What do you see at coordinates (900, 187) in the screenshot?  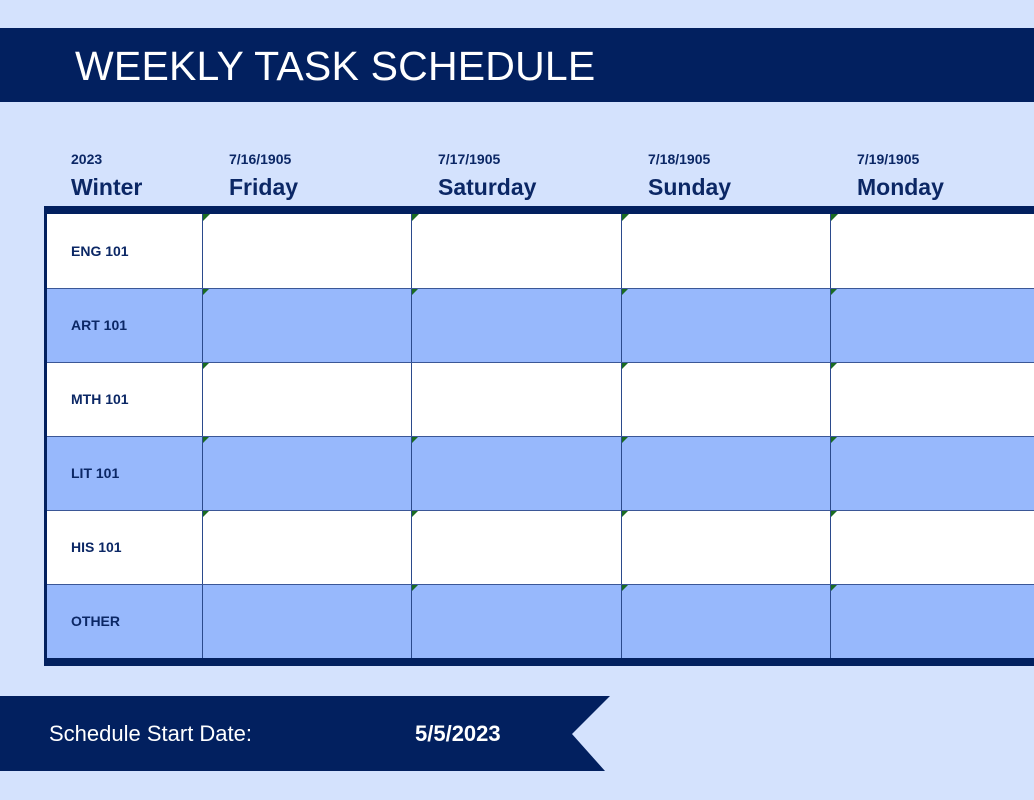 I see `day-name: Monday` at bounding box center [900, 187].